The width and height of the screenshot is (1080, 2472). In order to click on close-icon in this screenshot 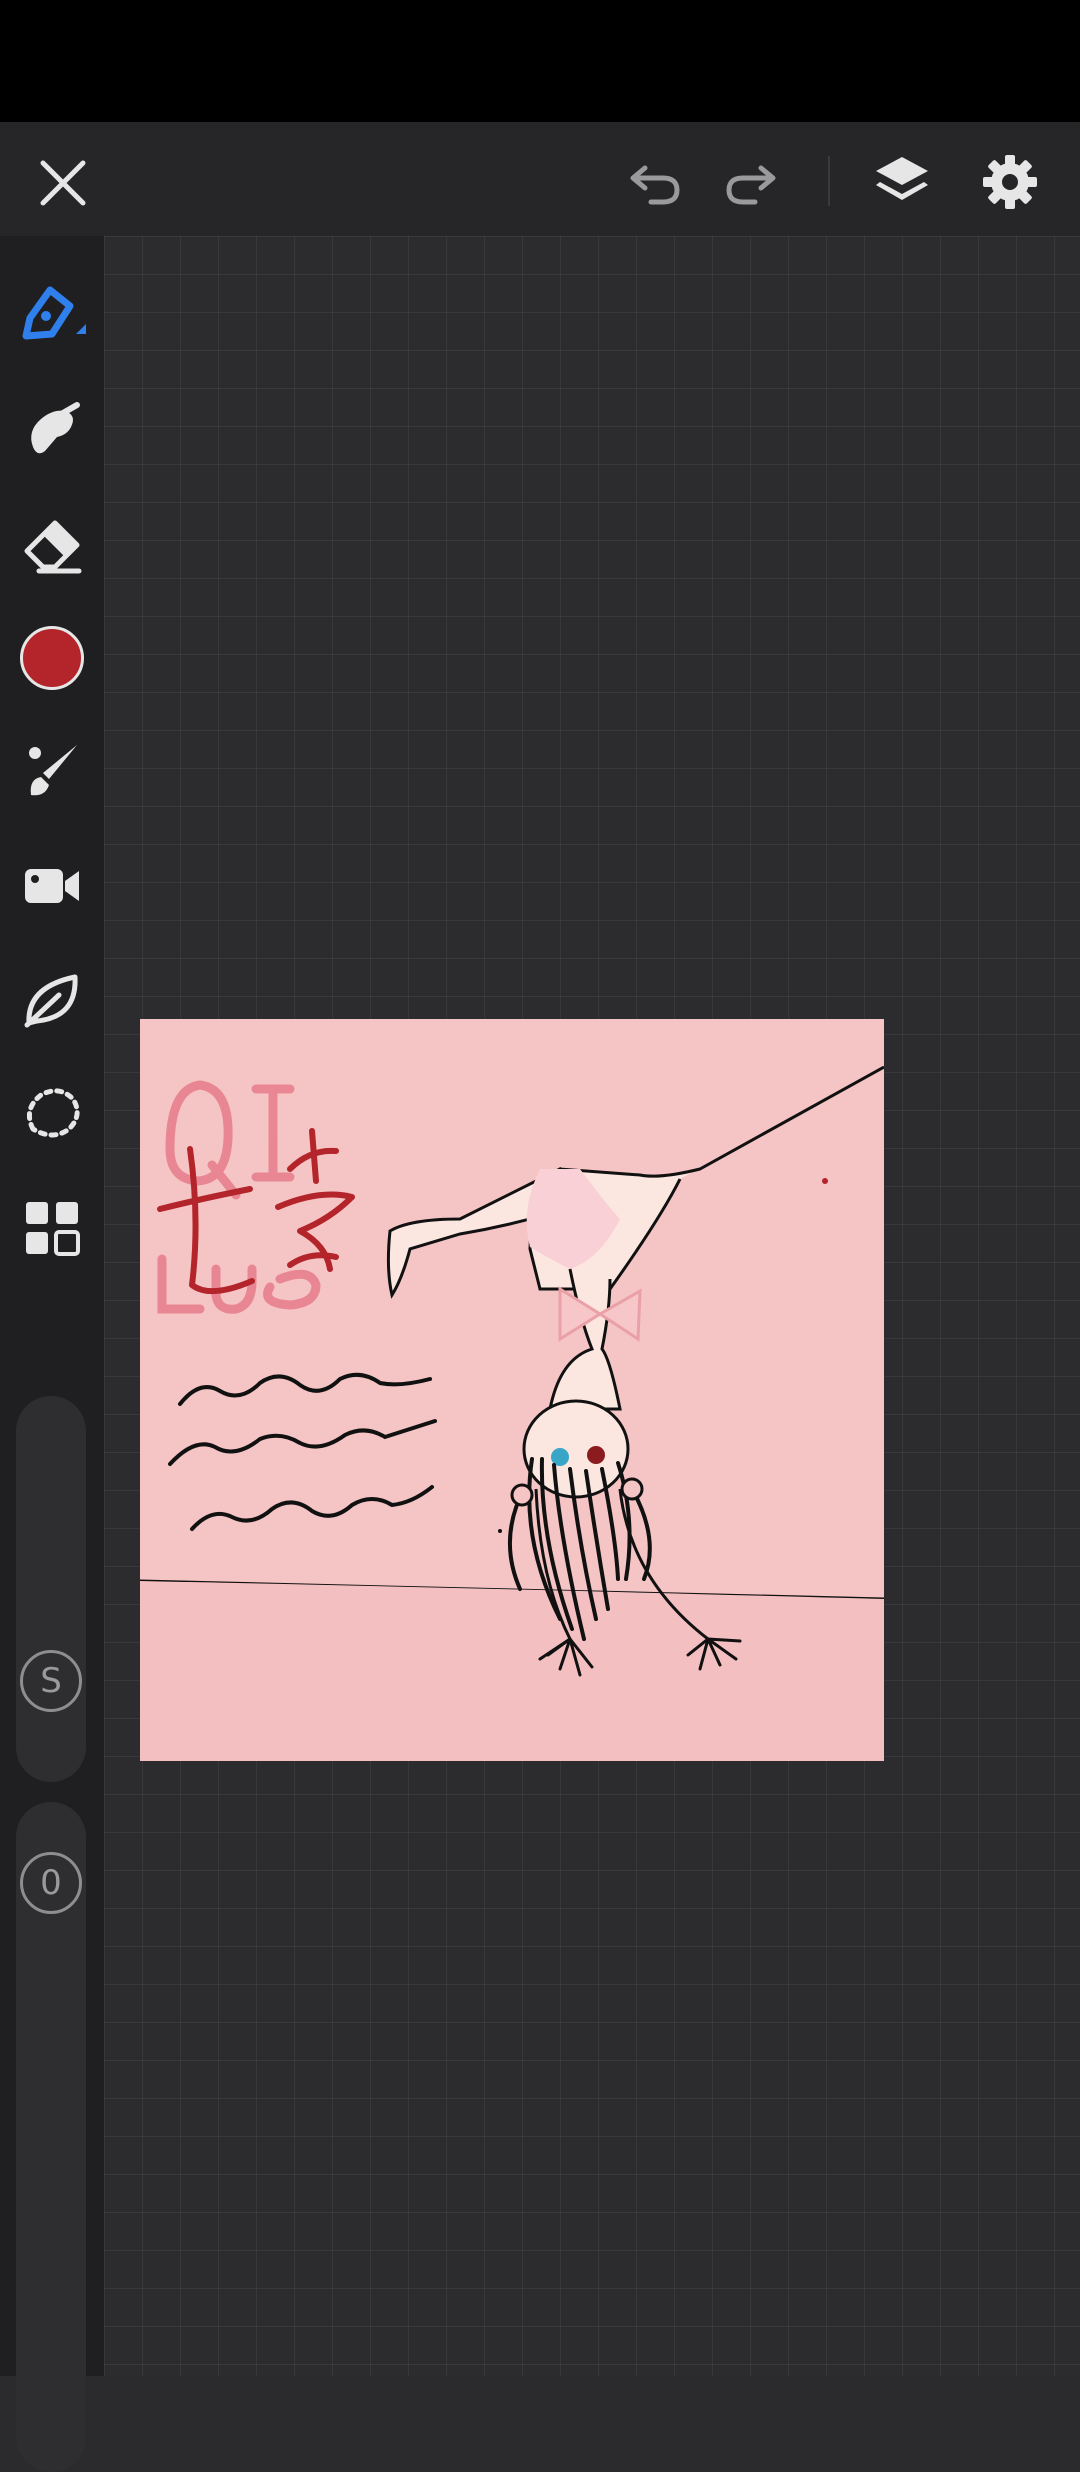, I will do `click(63, 183)`.